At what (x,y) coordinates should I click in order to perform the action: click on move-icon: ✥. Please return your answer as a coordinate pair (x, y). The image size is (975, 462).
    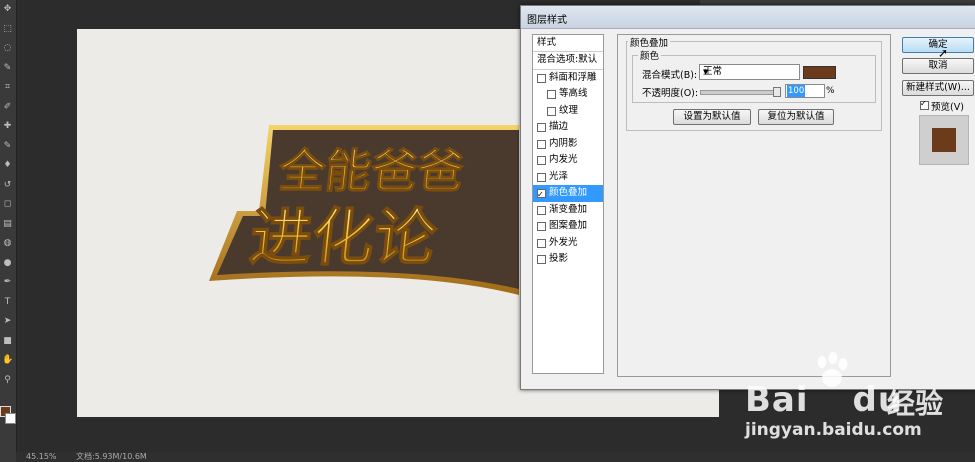
    Looking at the image, I should click on (7, 9).